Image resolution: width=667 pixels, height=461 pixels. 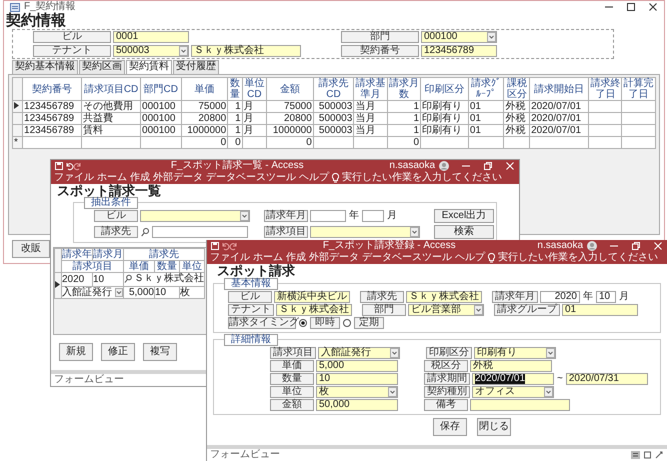 What do you see at coordinates (369, 323) in the screenshot?
I see `option-label: 定期` at bounding box center [369, 323].